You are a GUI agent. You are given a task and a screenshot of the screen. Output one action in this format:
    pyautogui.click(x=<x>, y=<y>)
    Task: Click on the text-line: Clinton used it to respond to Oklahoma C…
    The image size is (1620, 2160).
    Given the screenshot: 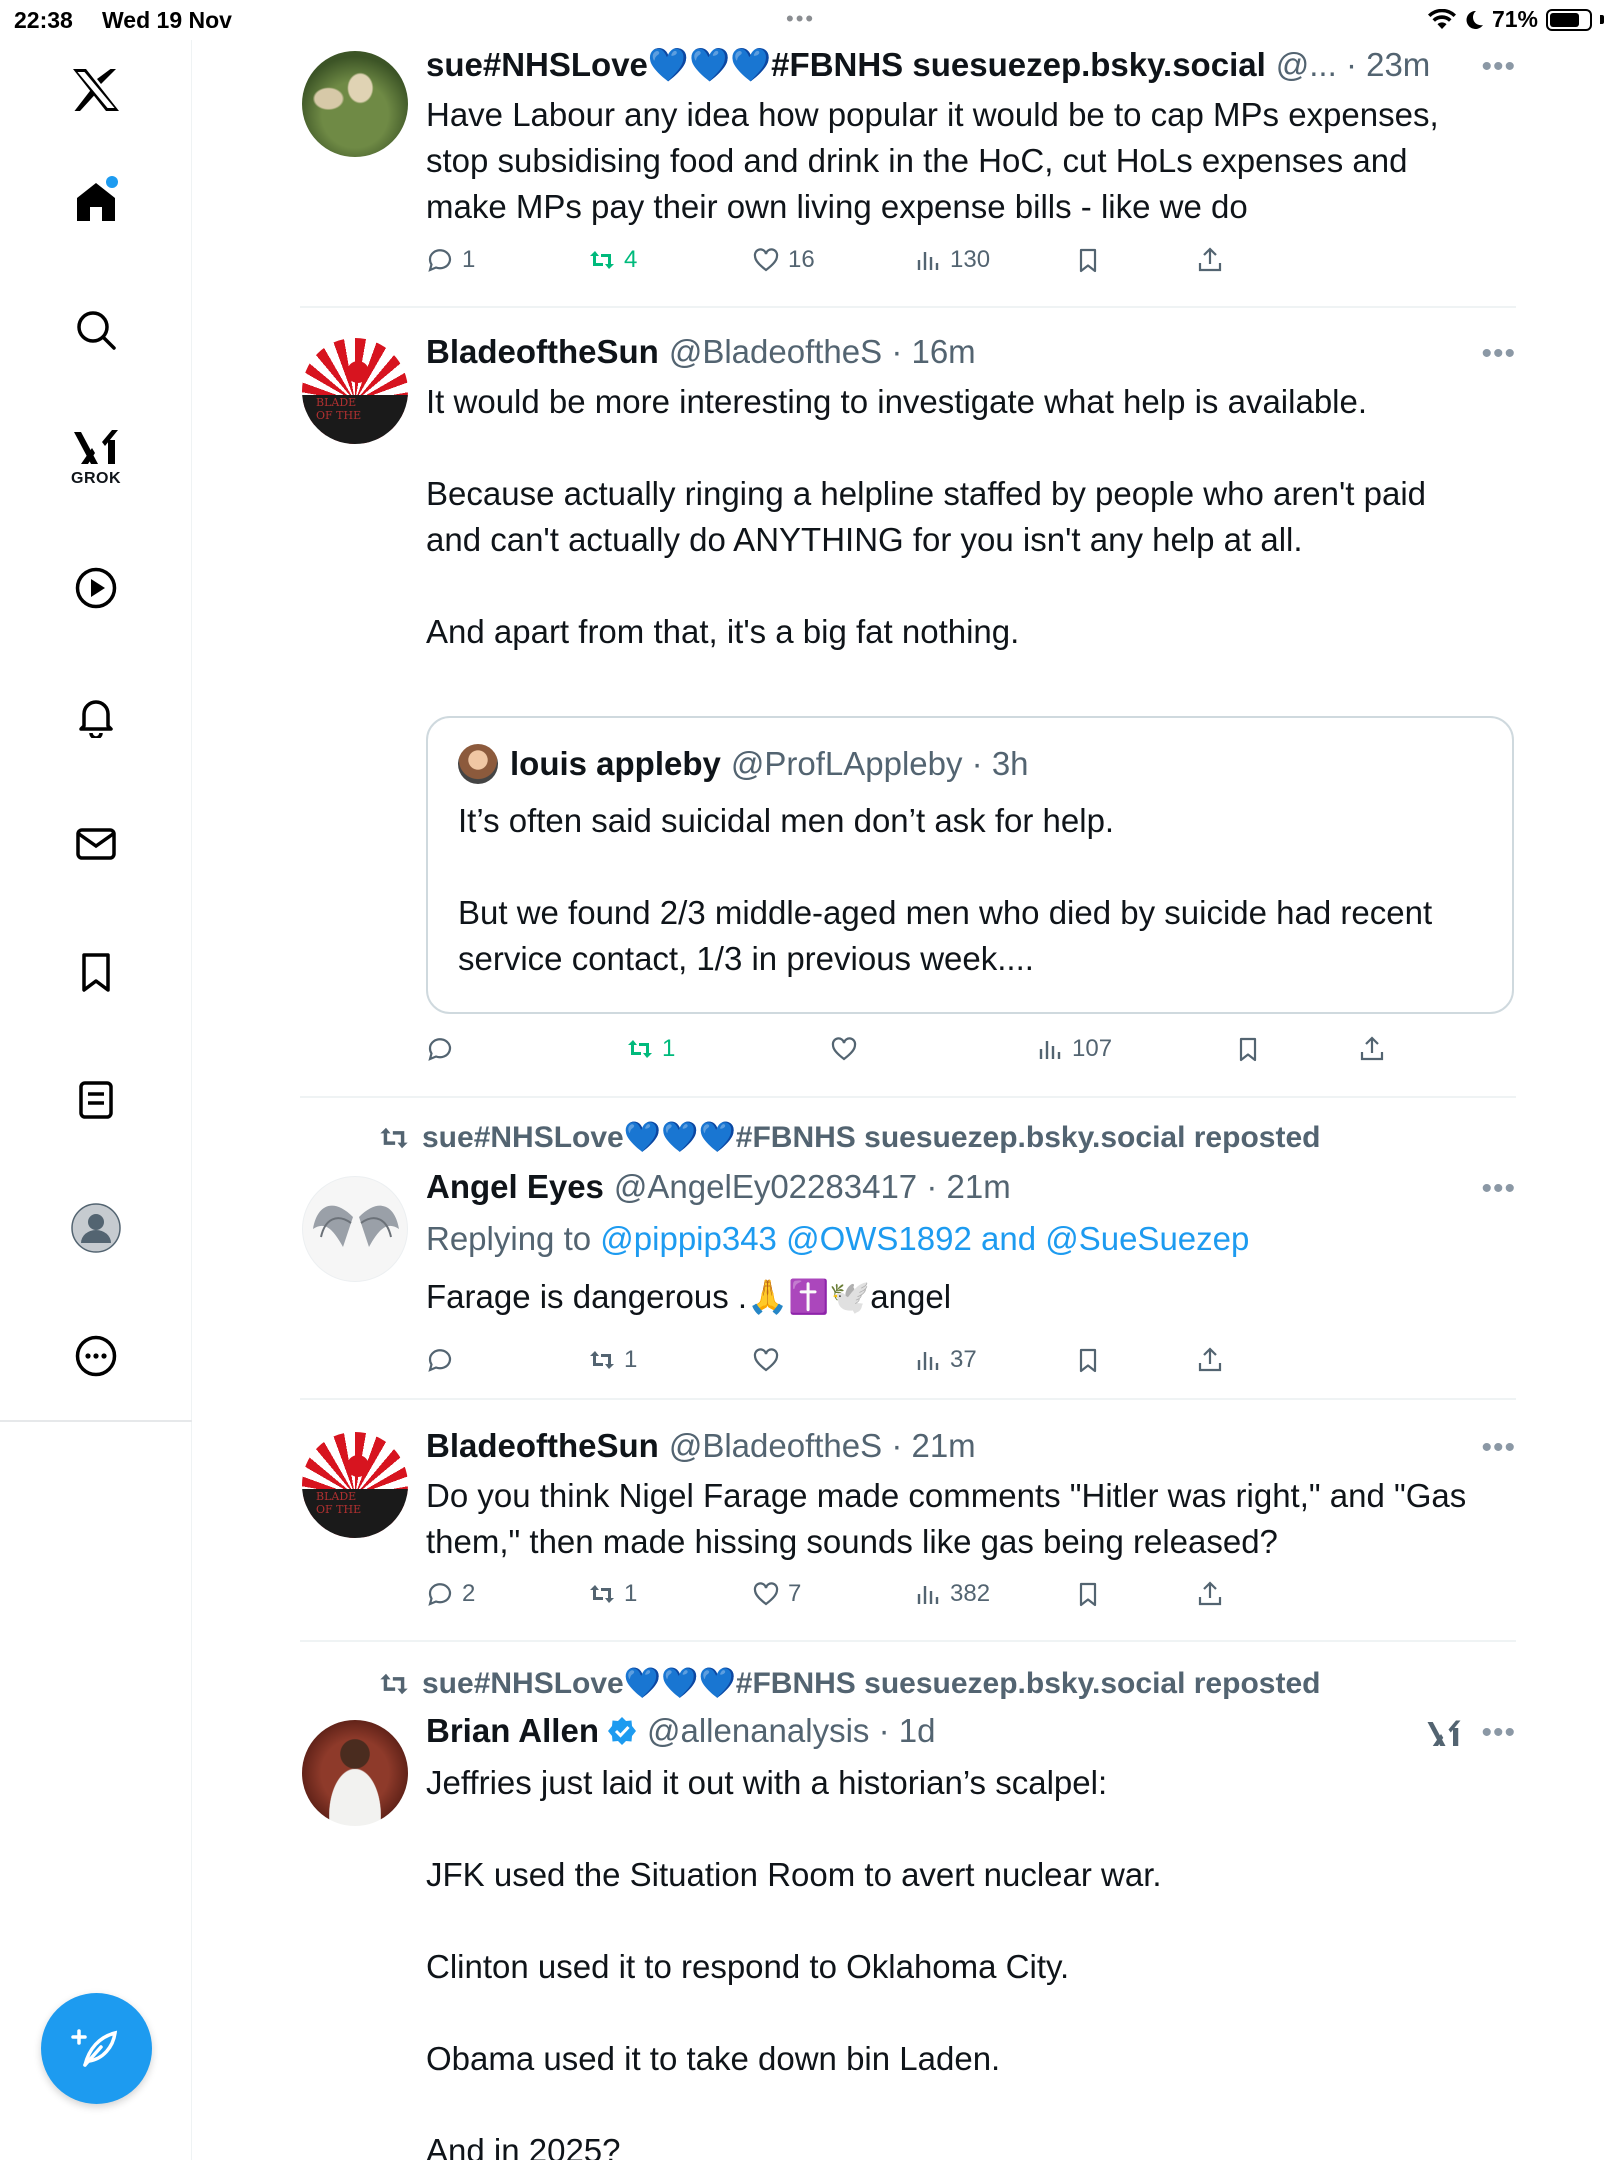 What is the action you would take?
    pyautogui.click(x=748, y=1966)
    